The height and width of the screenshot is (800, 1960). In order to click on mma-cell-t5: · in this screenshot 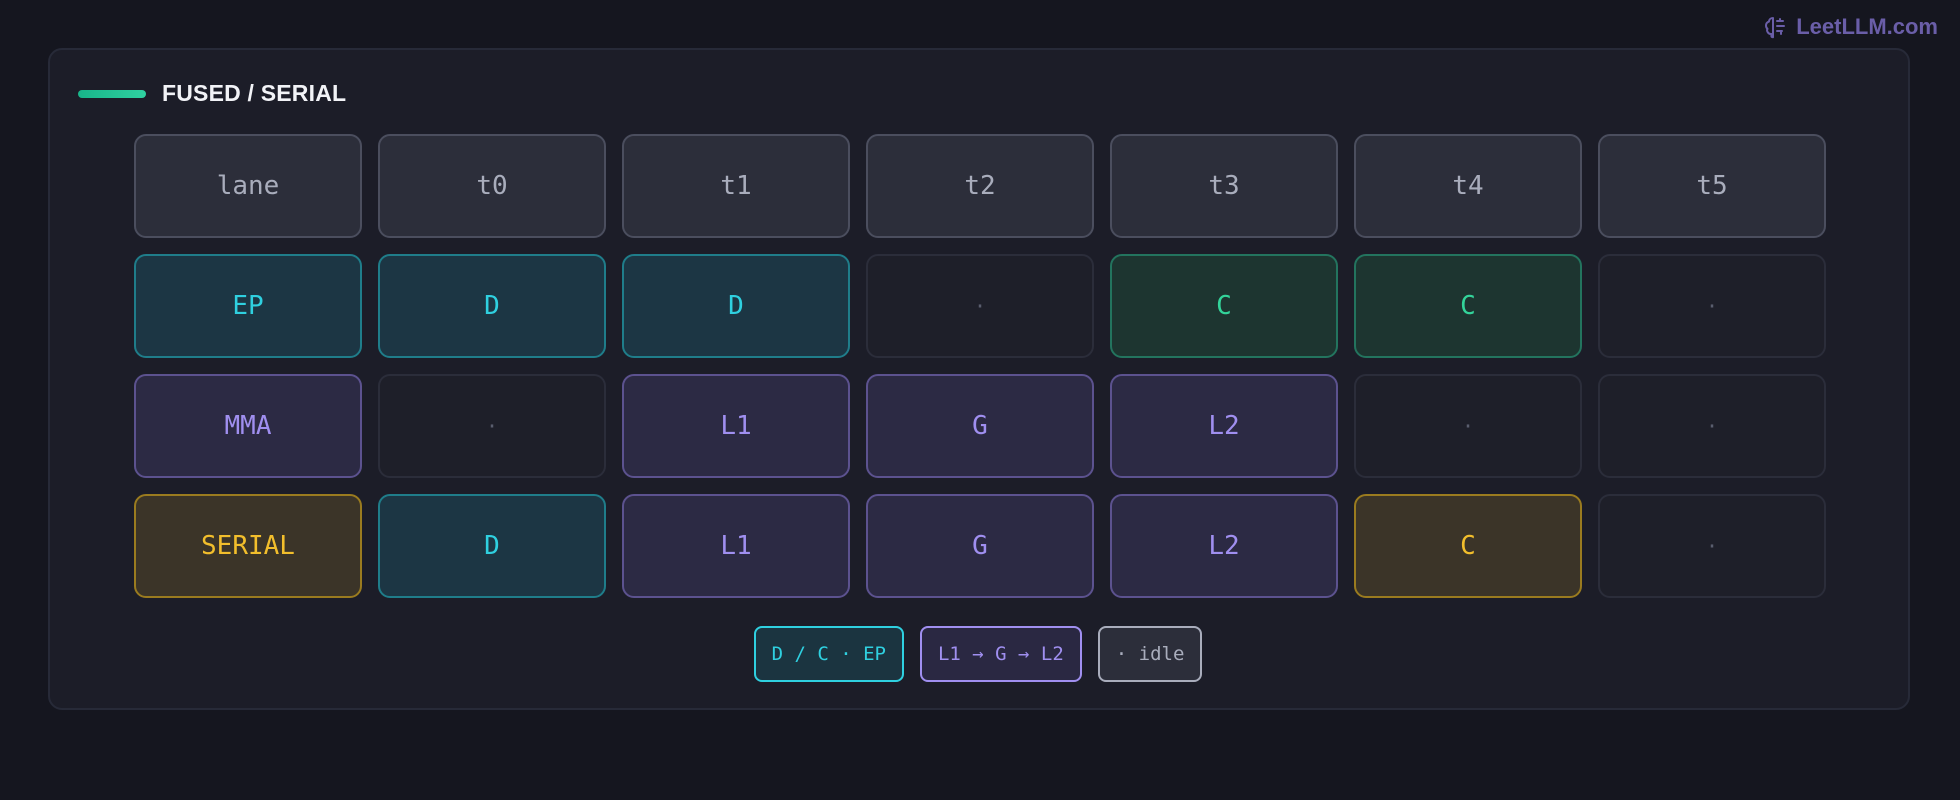, I will do `click(1712, 426)`.